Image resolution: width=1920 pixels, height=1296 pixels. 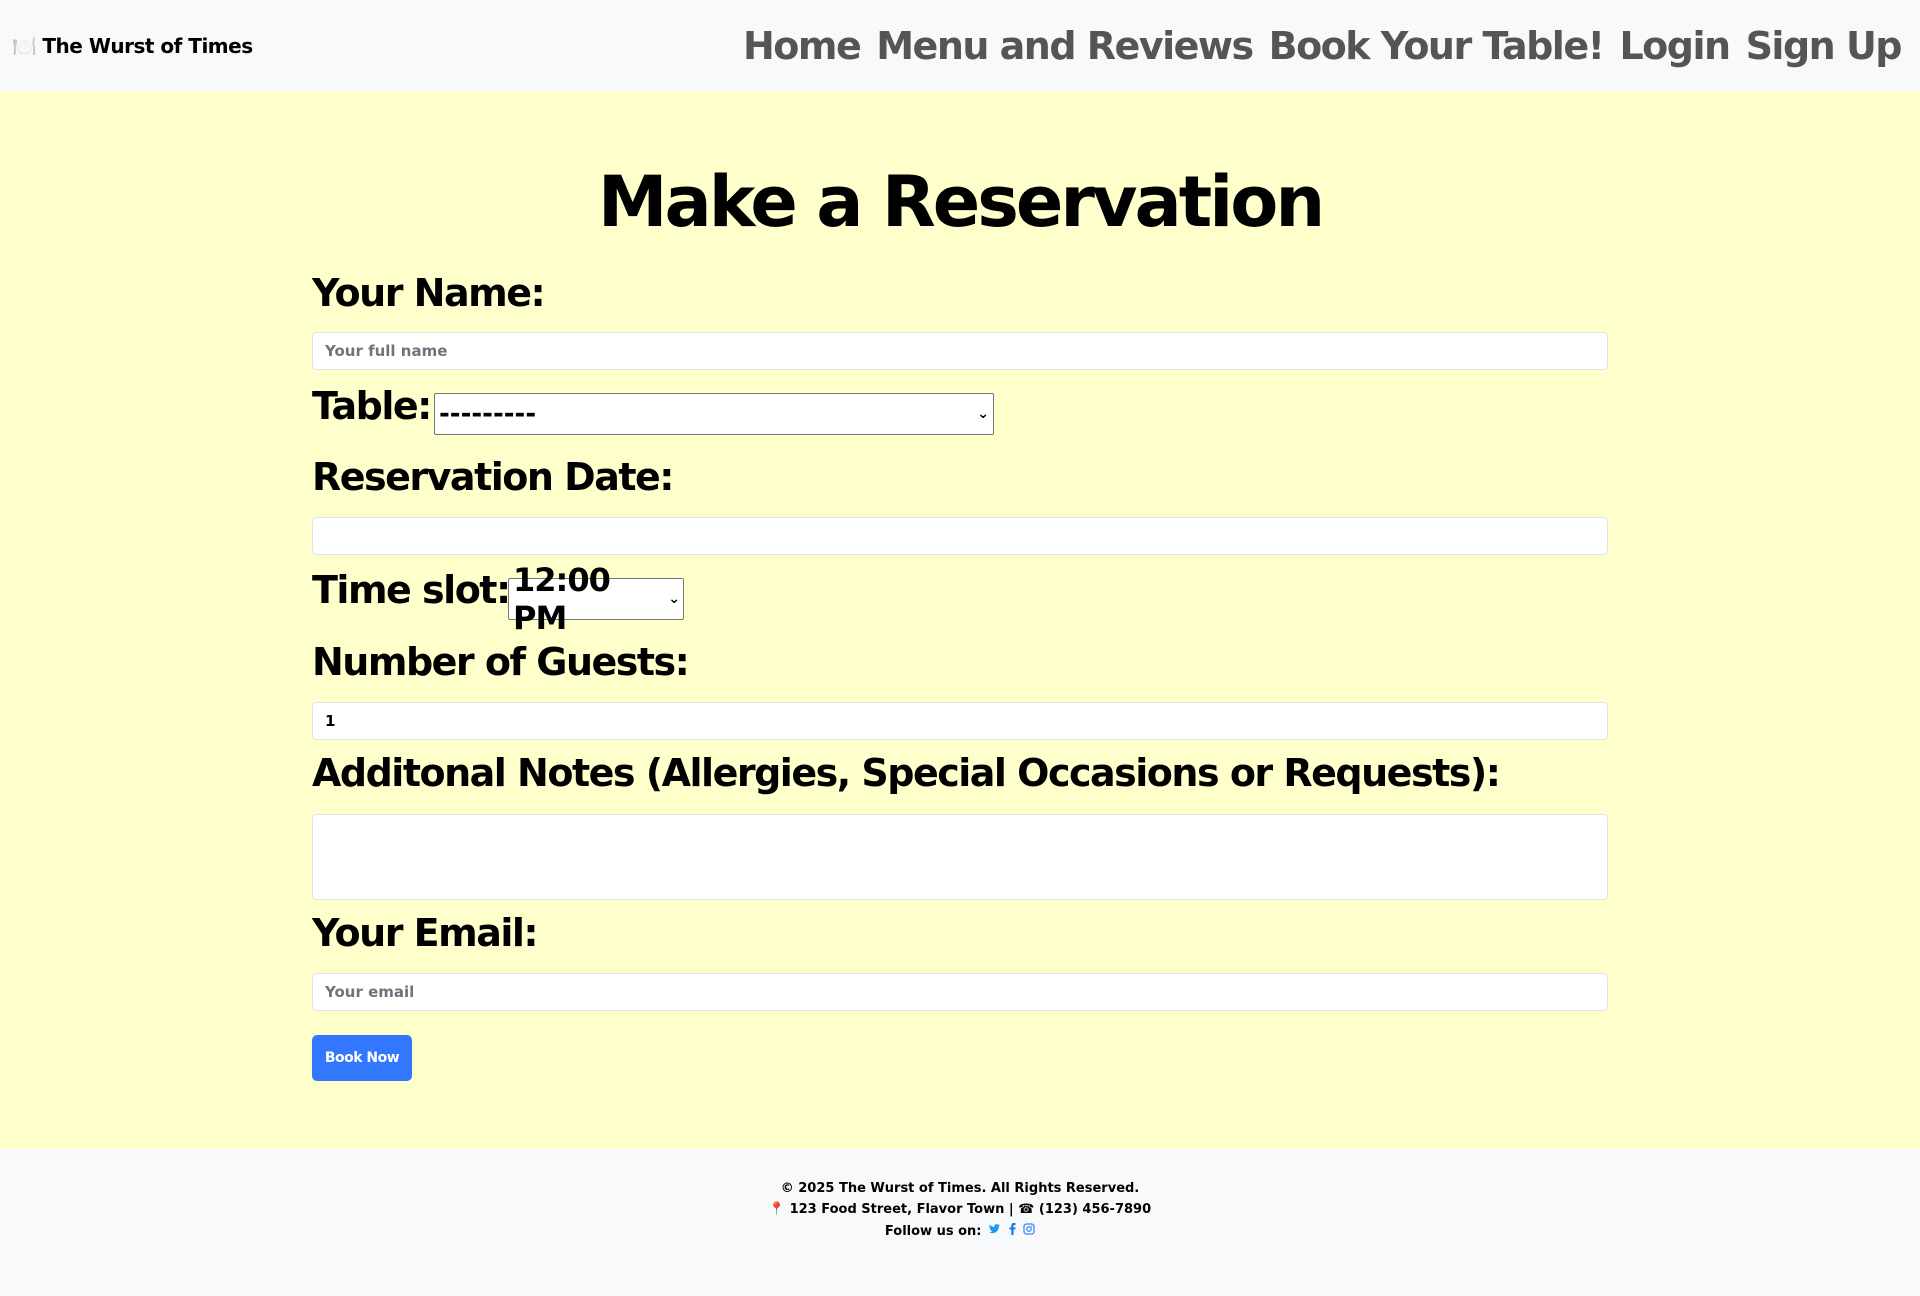 What do you see at coordinates (960, 721) in the screenshot?
I see `guests-input` at bounding box center [960, 721].